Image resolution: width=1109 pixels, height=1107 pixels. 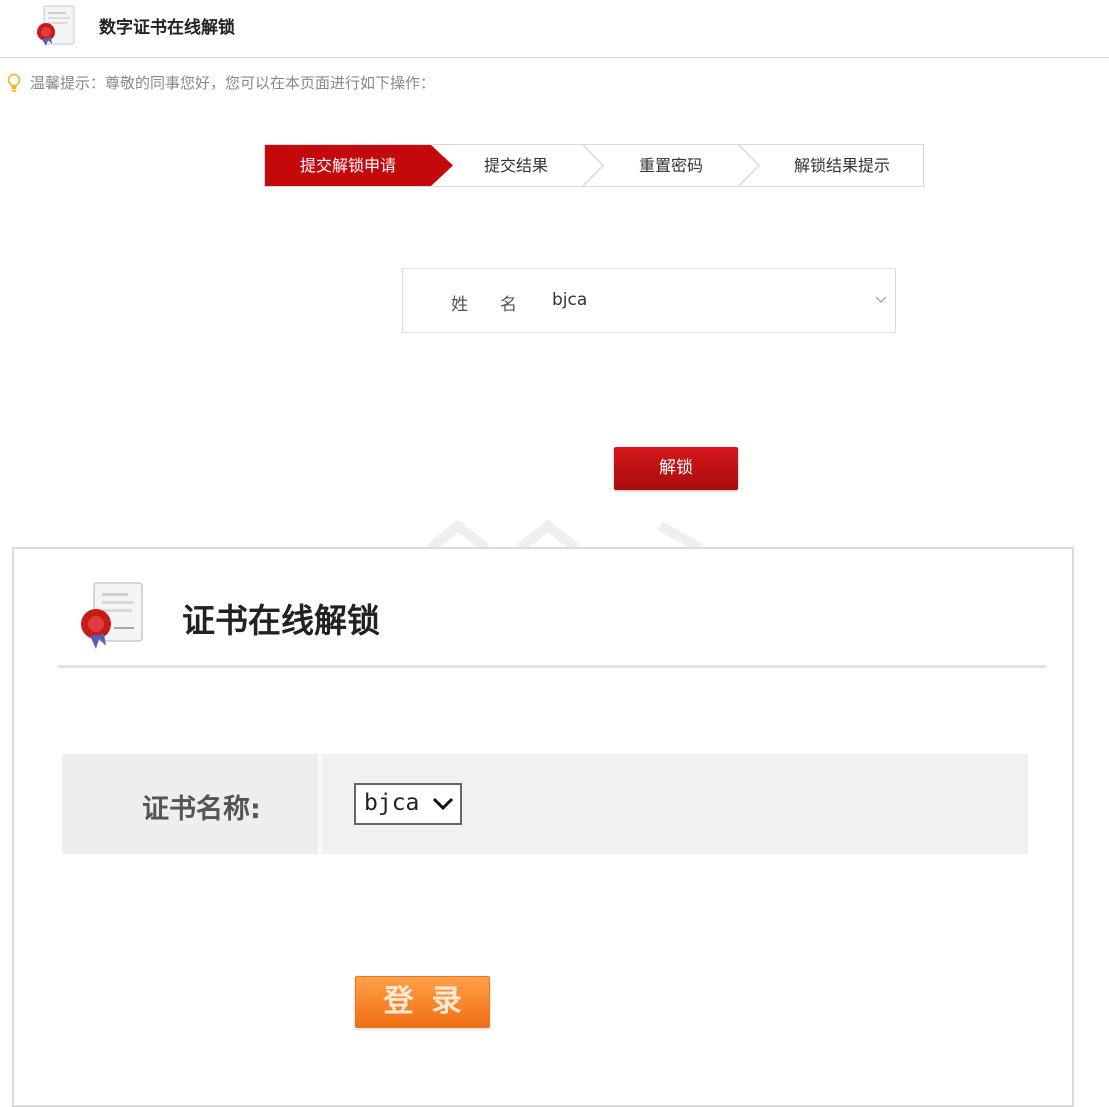 What do you see at coordinates (167, 28) in the screenshot?
I see `page-title: 数字证书在线解锁` at bounding box center [167, 28].